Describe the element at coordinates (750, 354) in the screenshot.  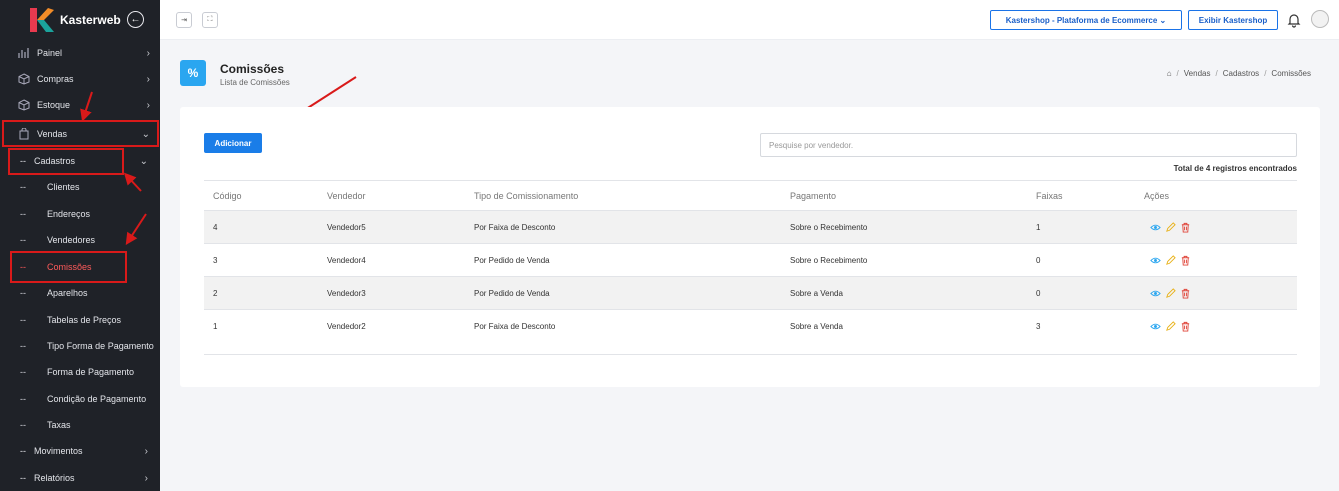
I see `table-bottom-border` at that location.